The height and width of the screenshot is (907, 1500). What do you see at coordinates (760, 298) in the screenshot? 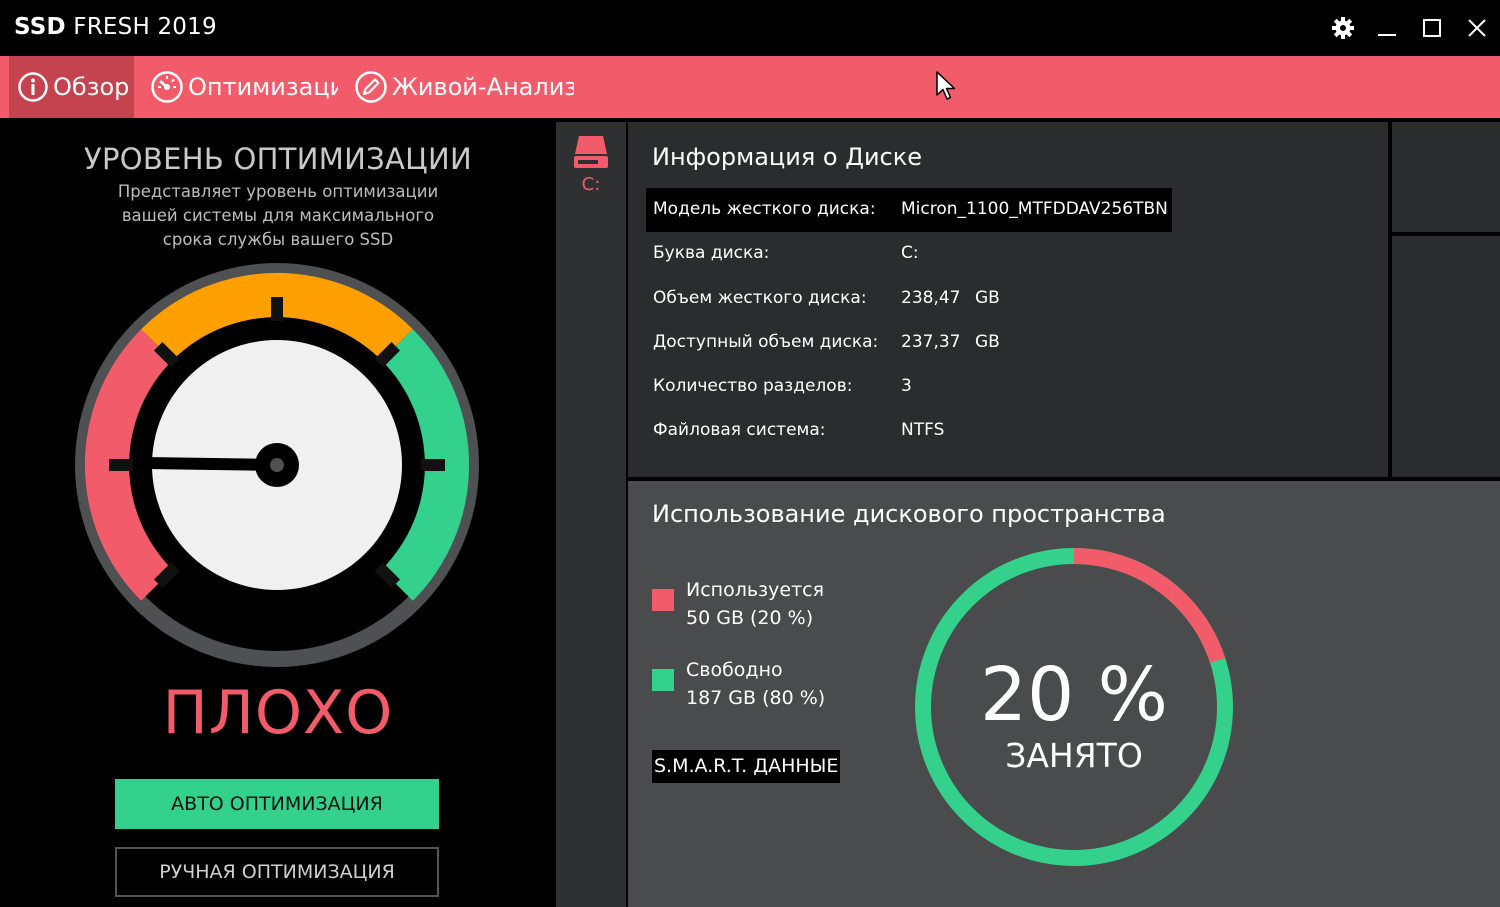
I see `disk-capacity-label: Объем жесткого диска:` at bounding box center [760, 298].